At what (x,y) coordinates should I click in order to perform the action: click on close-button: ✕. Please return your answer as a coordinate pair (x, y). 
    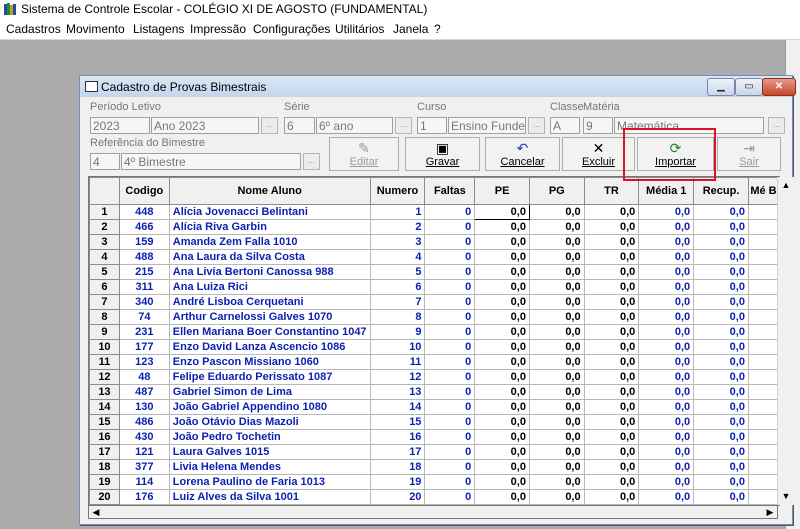
    Looking at the image, I should click on (779, 87).